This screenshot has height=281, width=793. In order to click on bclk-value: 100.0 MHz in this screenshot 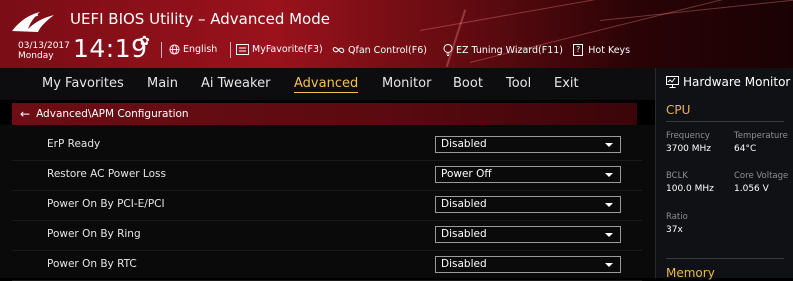, I will do `click(690, 189)`.